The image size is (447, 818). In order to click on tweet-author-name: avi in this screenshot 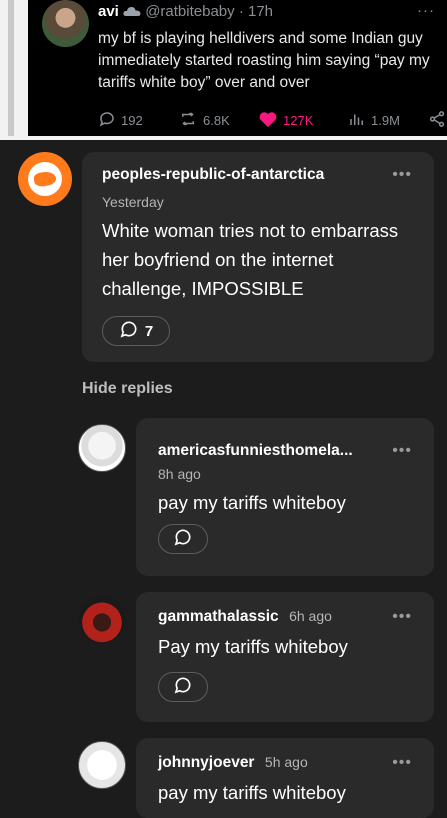, I will do `click(108, 11)`.